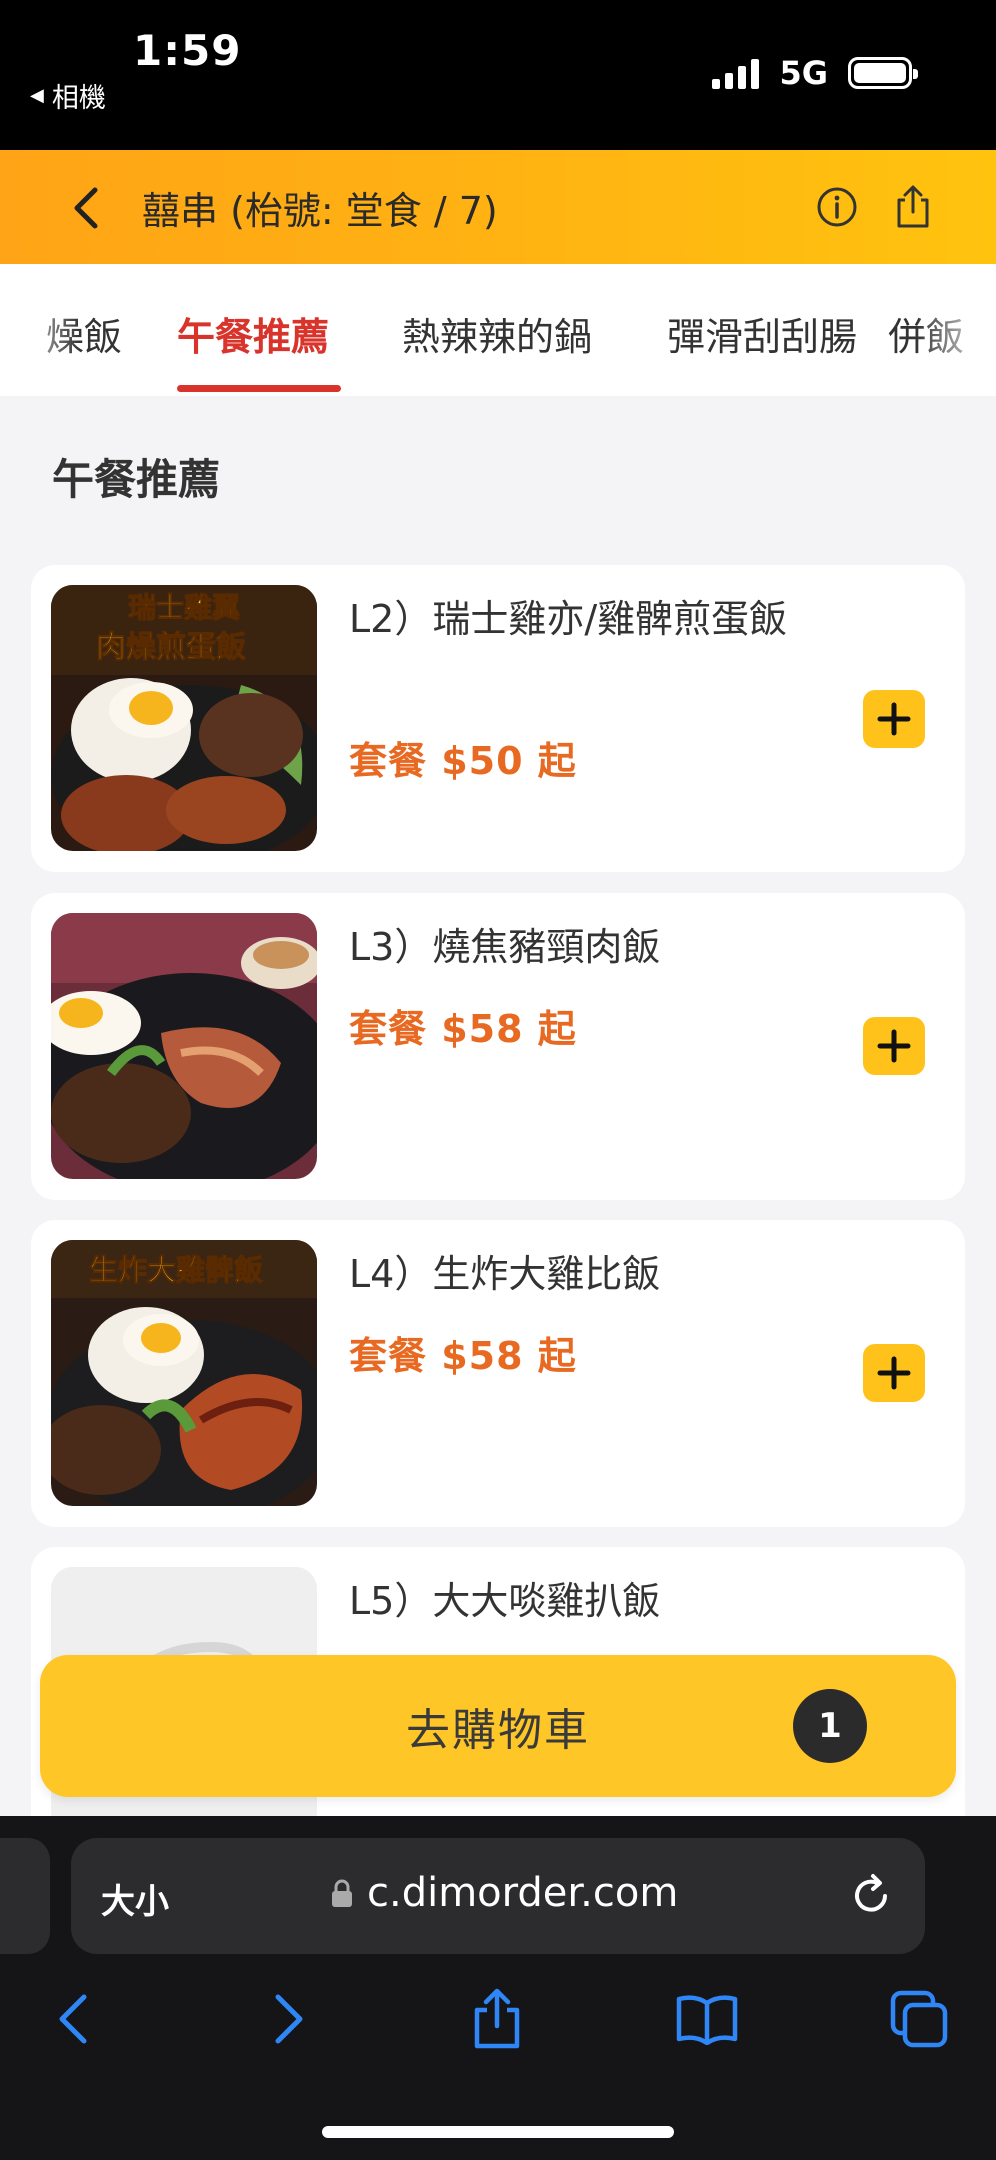  I want to click on address-bar: 大小 c.dimorder.com, so click(498, 1896).